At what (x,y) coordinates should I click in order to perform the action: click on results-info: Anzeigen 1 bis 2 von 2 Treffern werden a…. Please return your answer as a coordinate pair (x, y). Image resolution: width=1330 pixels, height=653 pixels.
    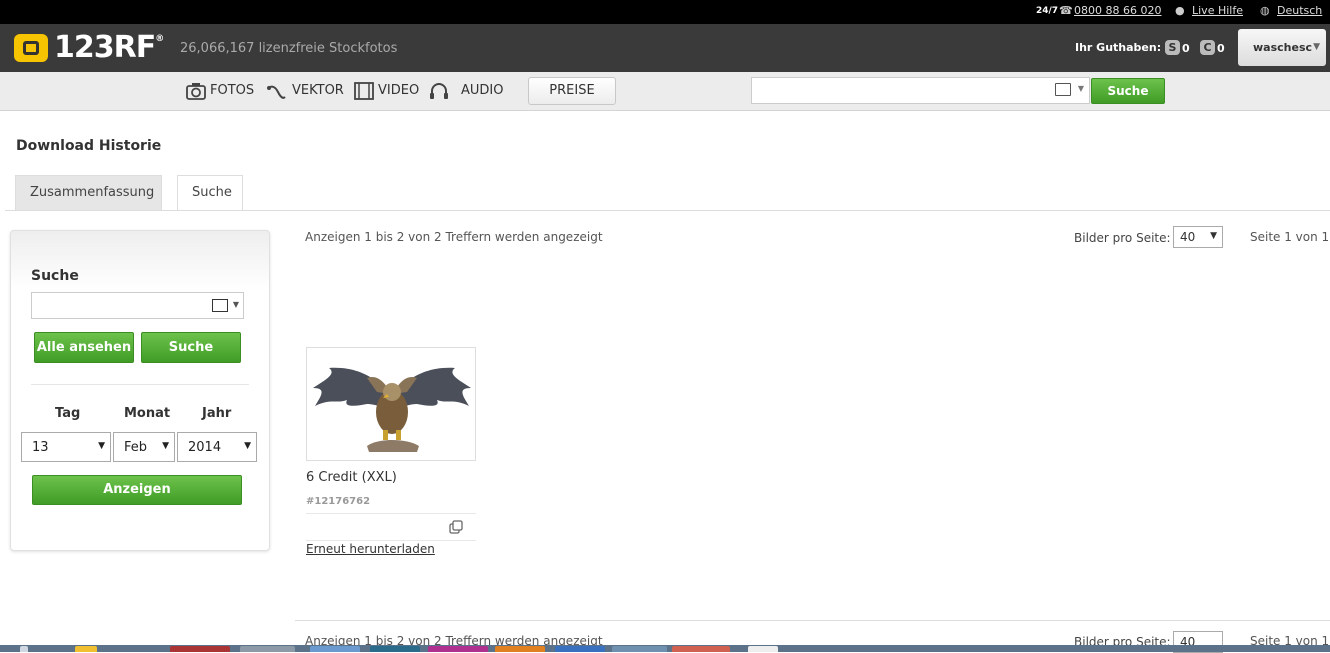
    Looking at the image, I should click on (454, 237).